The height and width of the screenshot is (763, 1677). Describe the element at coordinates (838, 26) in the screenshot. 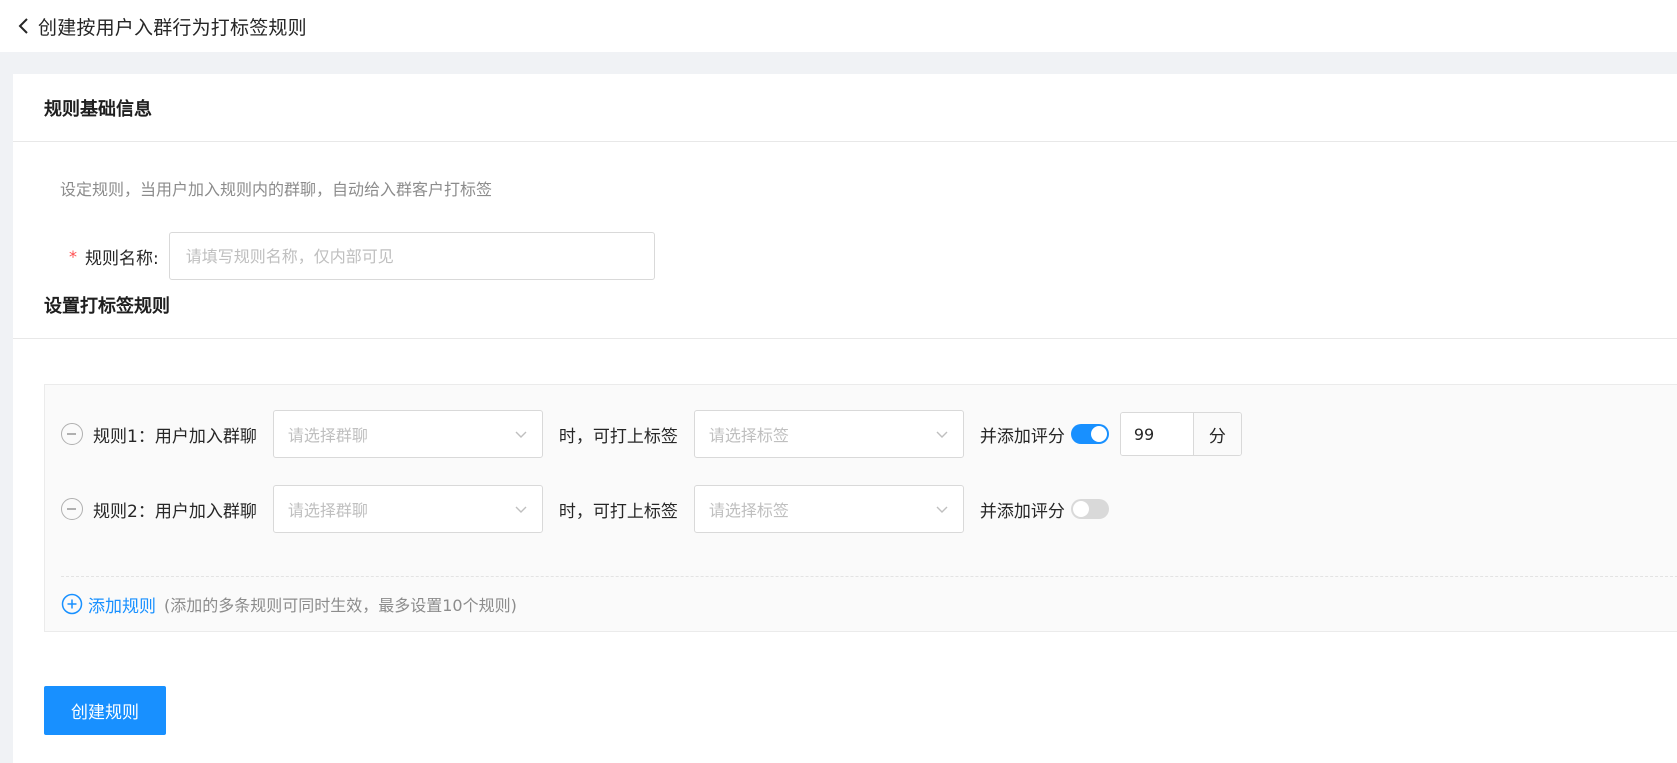

I see `page-header: 创建按用户入群行为打标签规则` at that location.